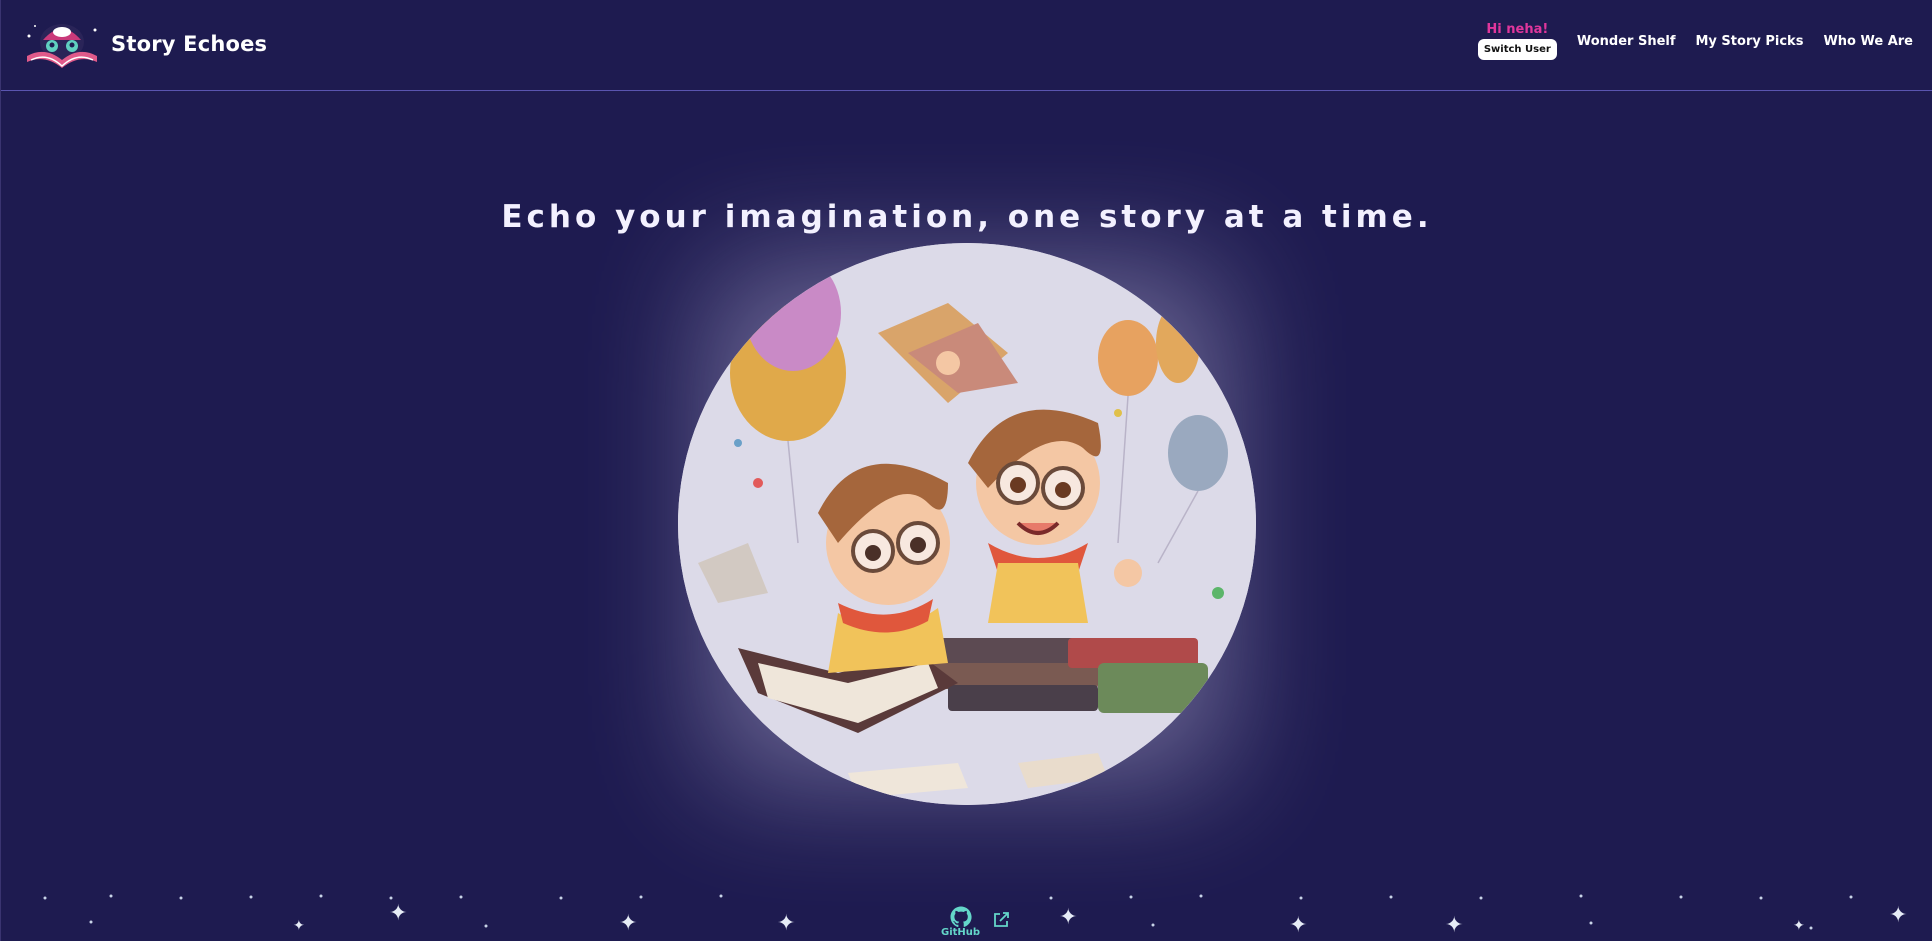 This screenshot has width=1932, height=941. I want to click on user-greeting-box: Hi neha! Switch User, so click(1517, 41).